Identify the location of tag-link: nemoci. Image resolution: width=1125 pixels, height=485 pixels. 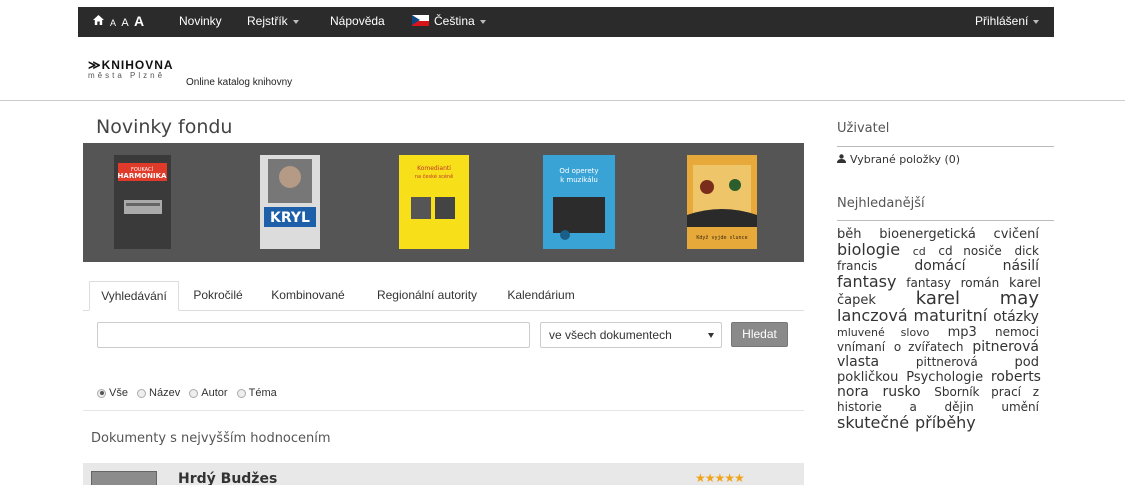
(1017, 332).